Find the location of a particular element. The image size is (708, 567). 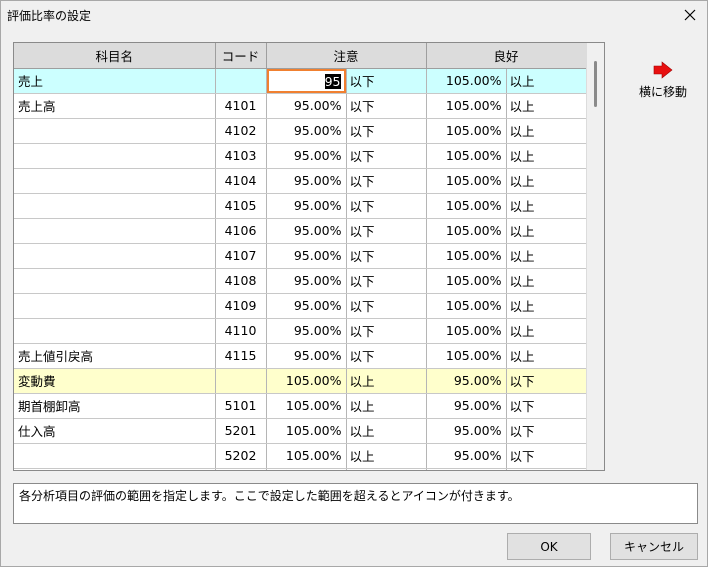

table-row: 5202 105.00% 以上 95.00% 以下 is located at coordinates (300, 456).